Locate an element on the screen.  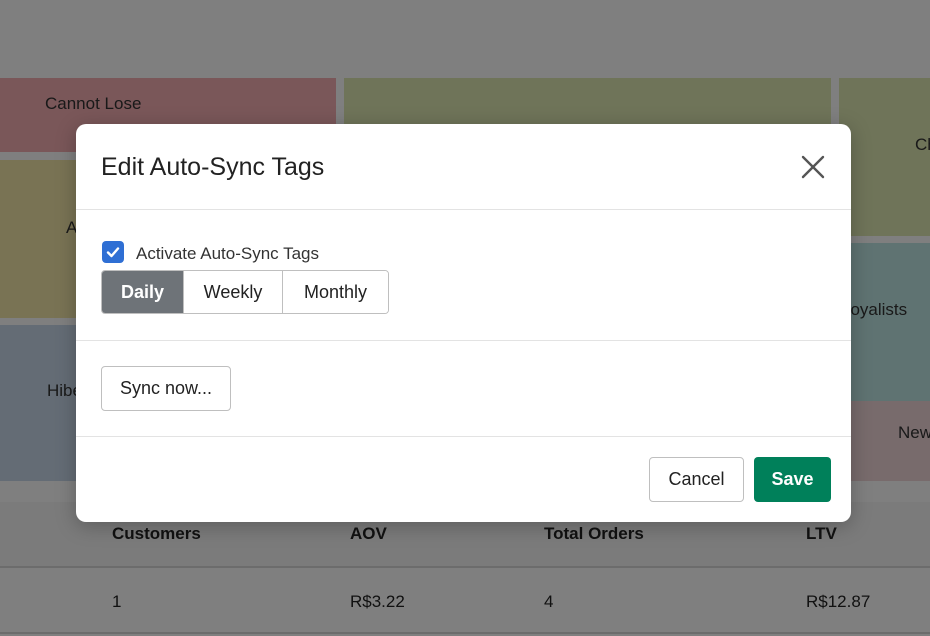
frequency-weekly-button: Weekly is located at coordinates (232, 292).